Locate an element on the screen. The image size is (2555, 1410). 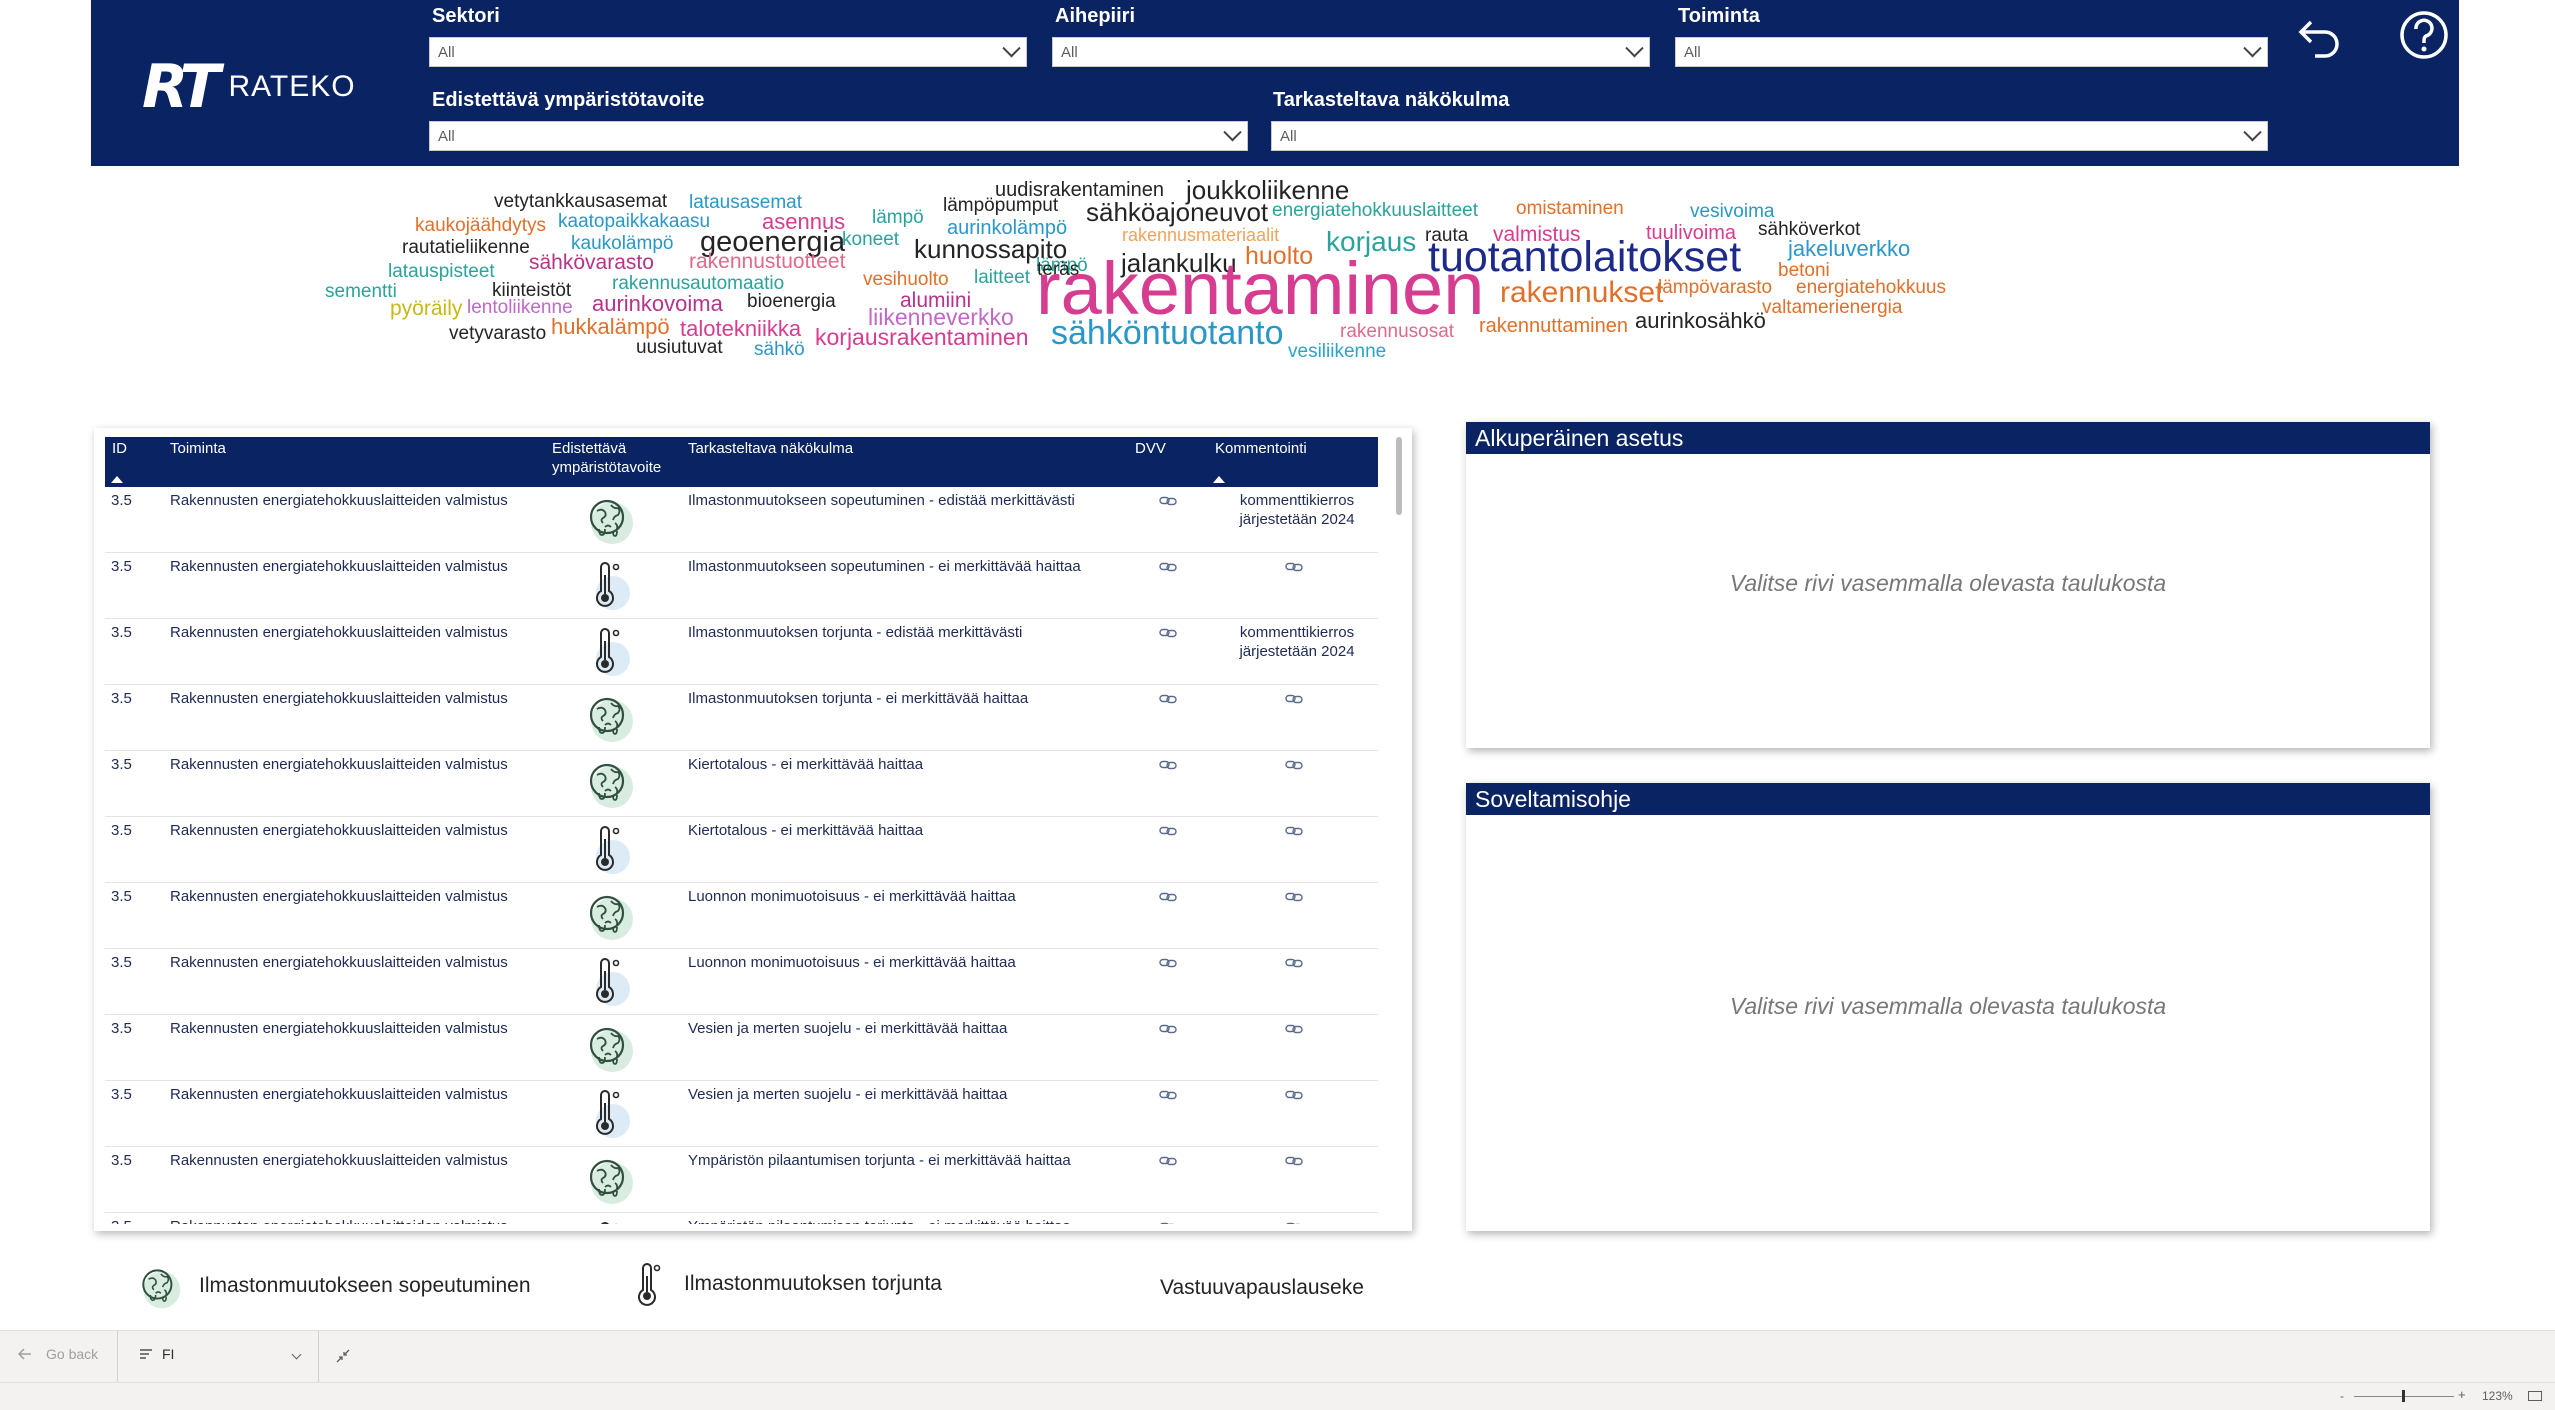
word-cloud-term: sähköajoneuvot is located at coordinates (1177, 212).